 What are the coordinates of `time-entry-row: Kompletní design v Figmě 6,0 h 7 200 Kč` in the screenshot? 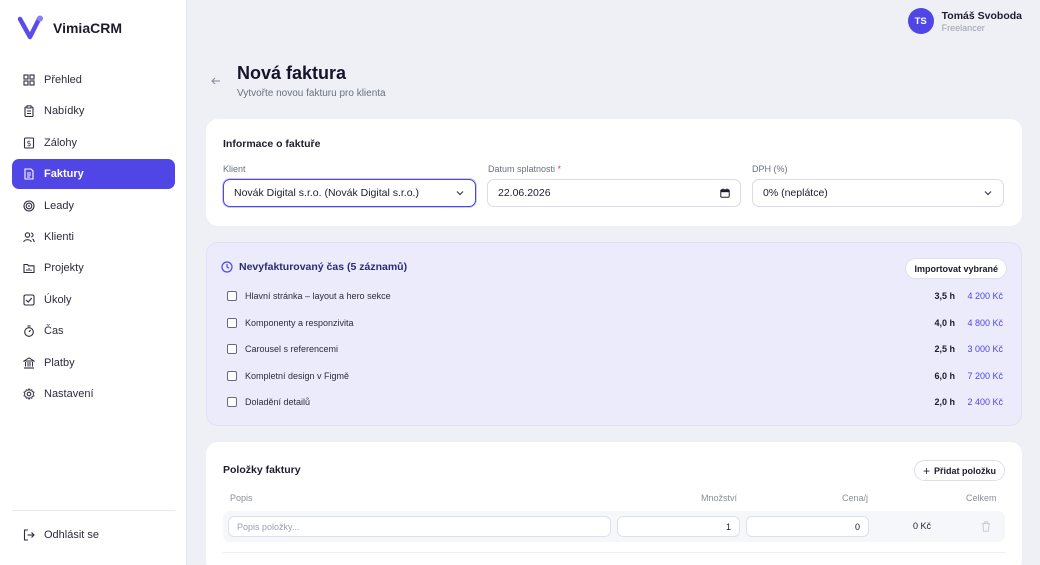 It's located at (615, 376).